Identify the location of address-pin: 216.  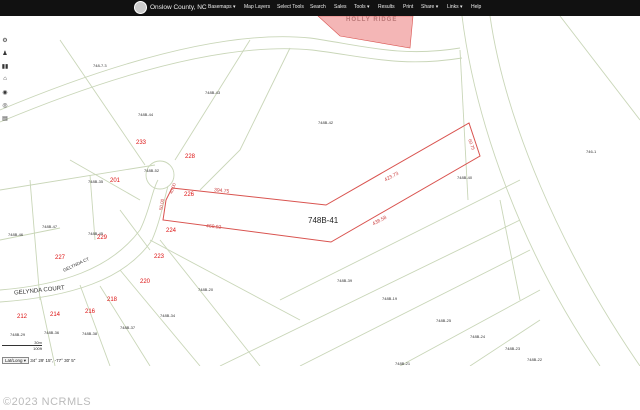
(90, 312).